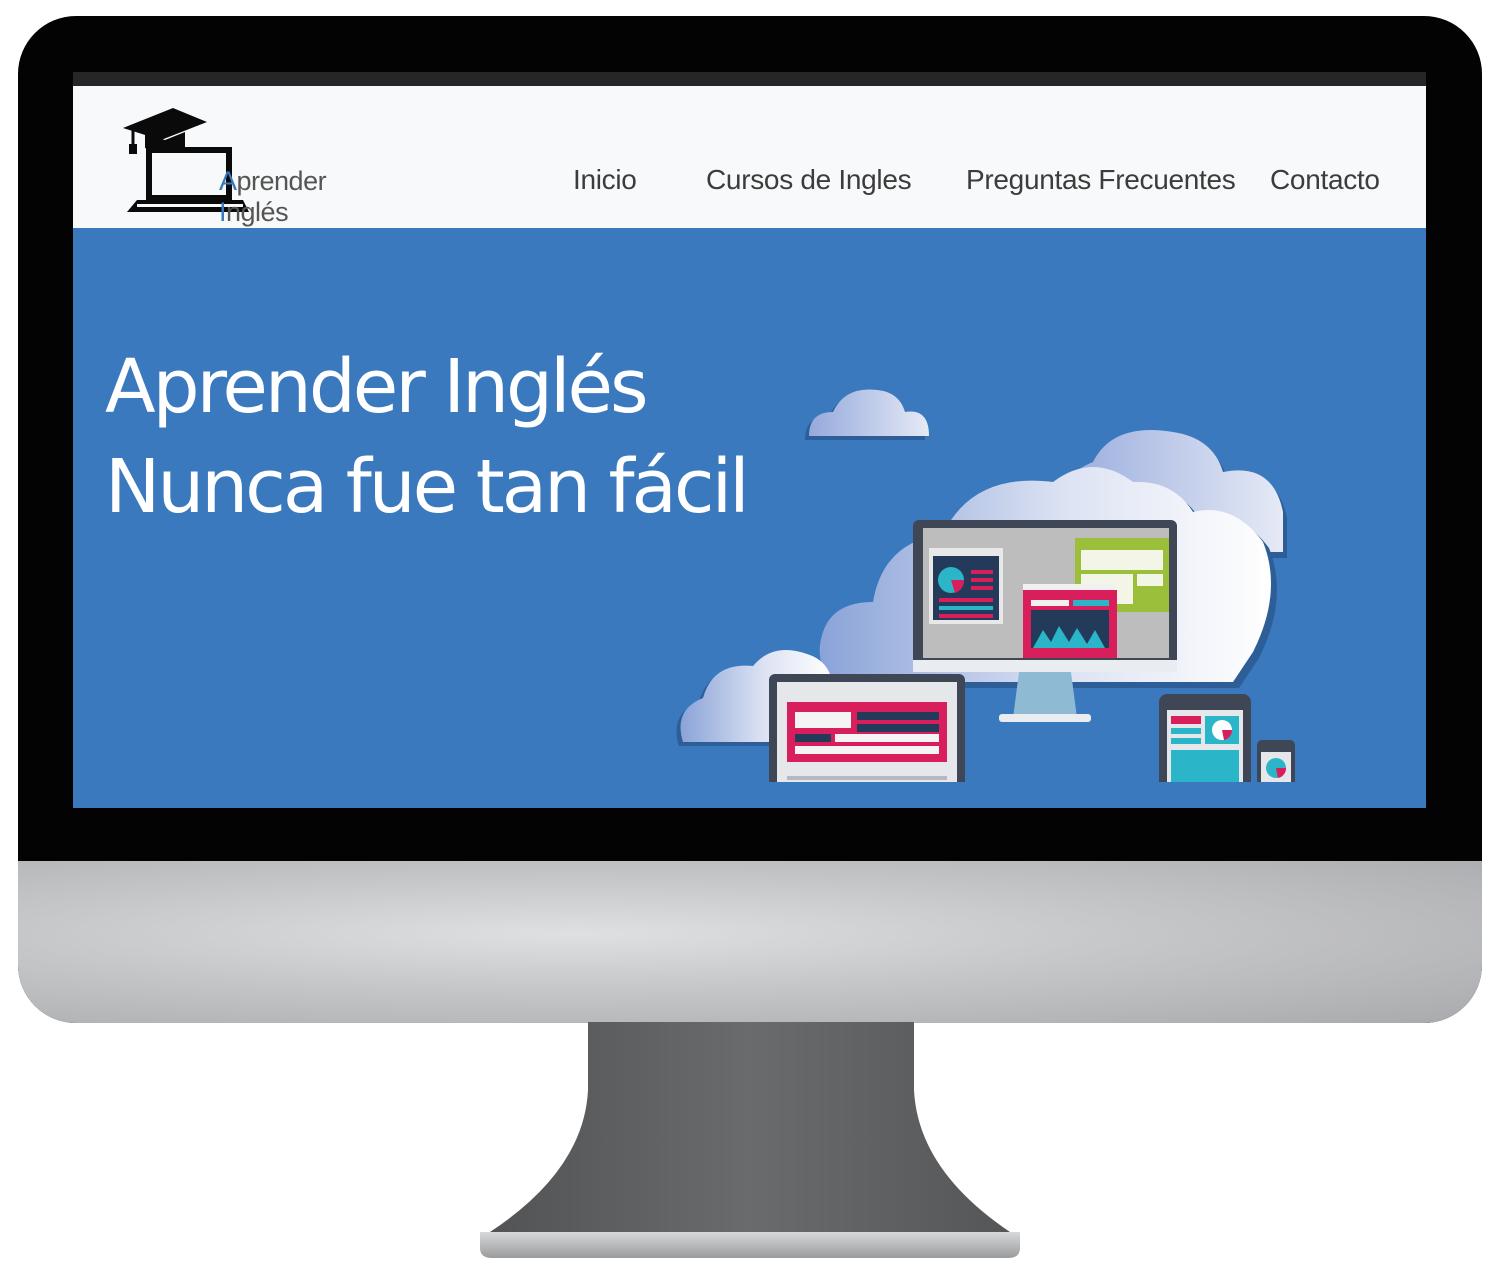 This screenshot has width=1500, height=1272. Describe the element at coordinates (1101, 180) in the screenshot. I see `nav-preguntas-frecuentes: Preguntas Frecuentes` at that location.